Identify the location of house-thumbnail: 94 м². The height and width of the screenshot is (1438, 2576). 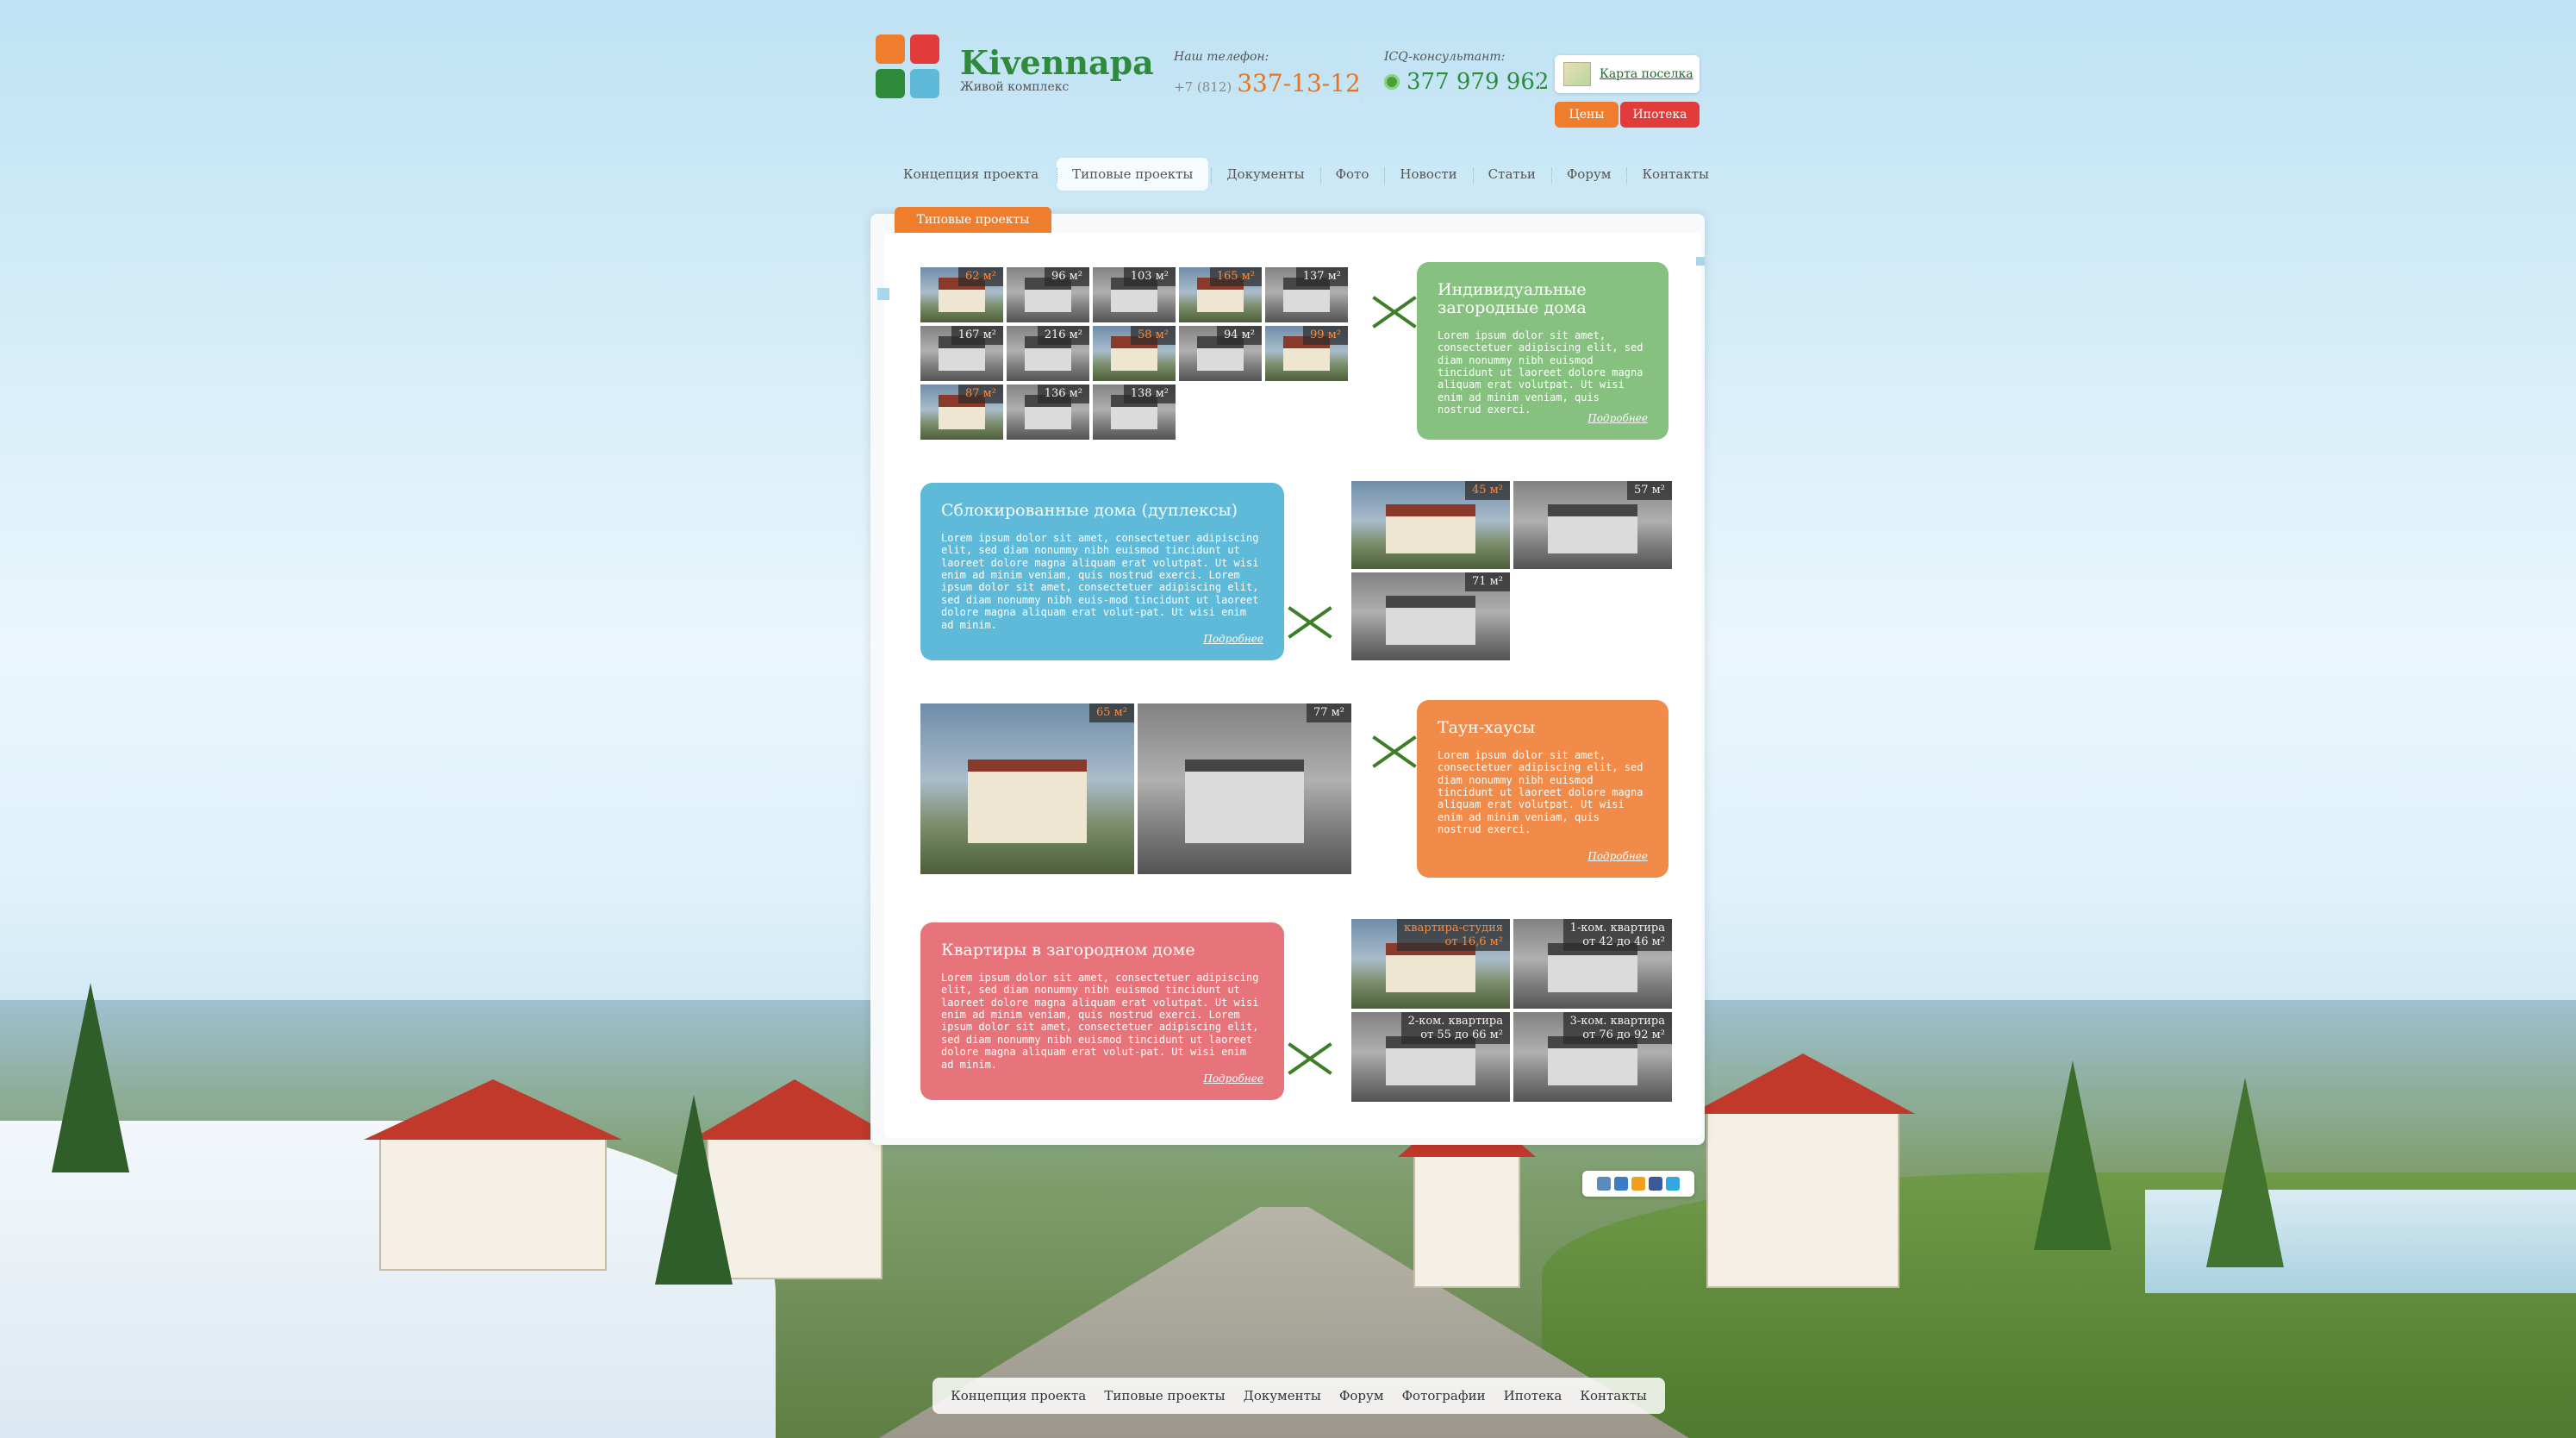
(1220, 353).